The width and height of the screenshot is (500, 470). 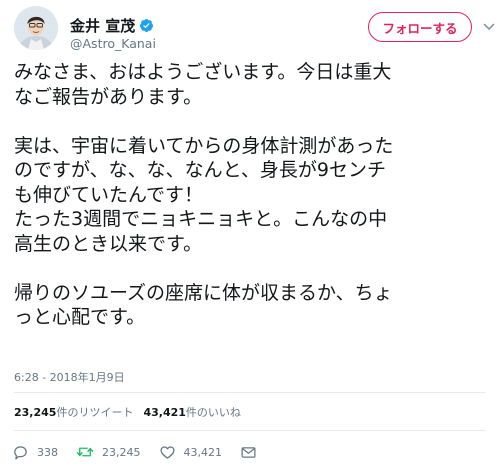 I want to click on verified-badge-icon, so click(x=147, y=25).